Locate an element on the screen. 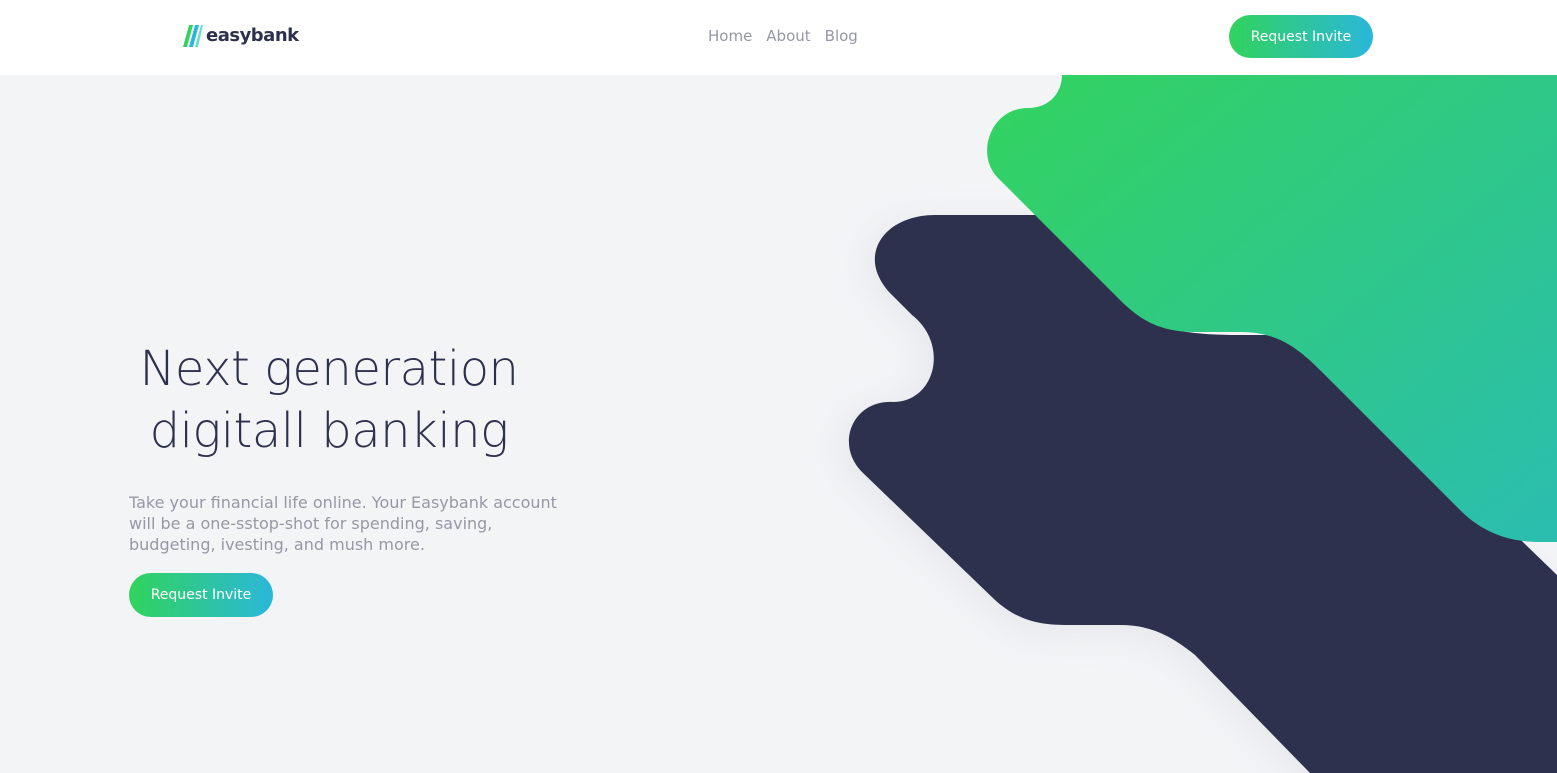  site-header: easybank Home About Blog Request Invite is located at coordinates (778, 37).